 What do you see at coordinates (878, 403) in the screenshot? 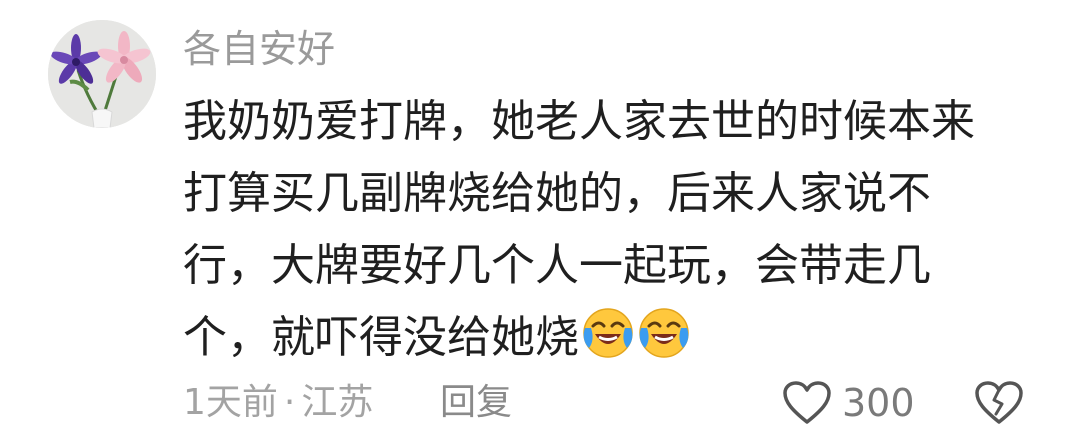
I see `like-count: 300` at bounding box center [878, 403].